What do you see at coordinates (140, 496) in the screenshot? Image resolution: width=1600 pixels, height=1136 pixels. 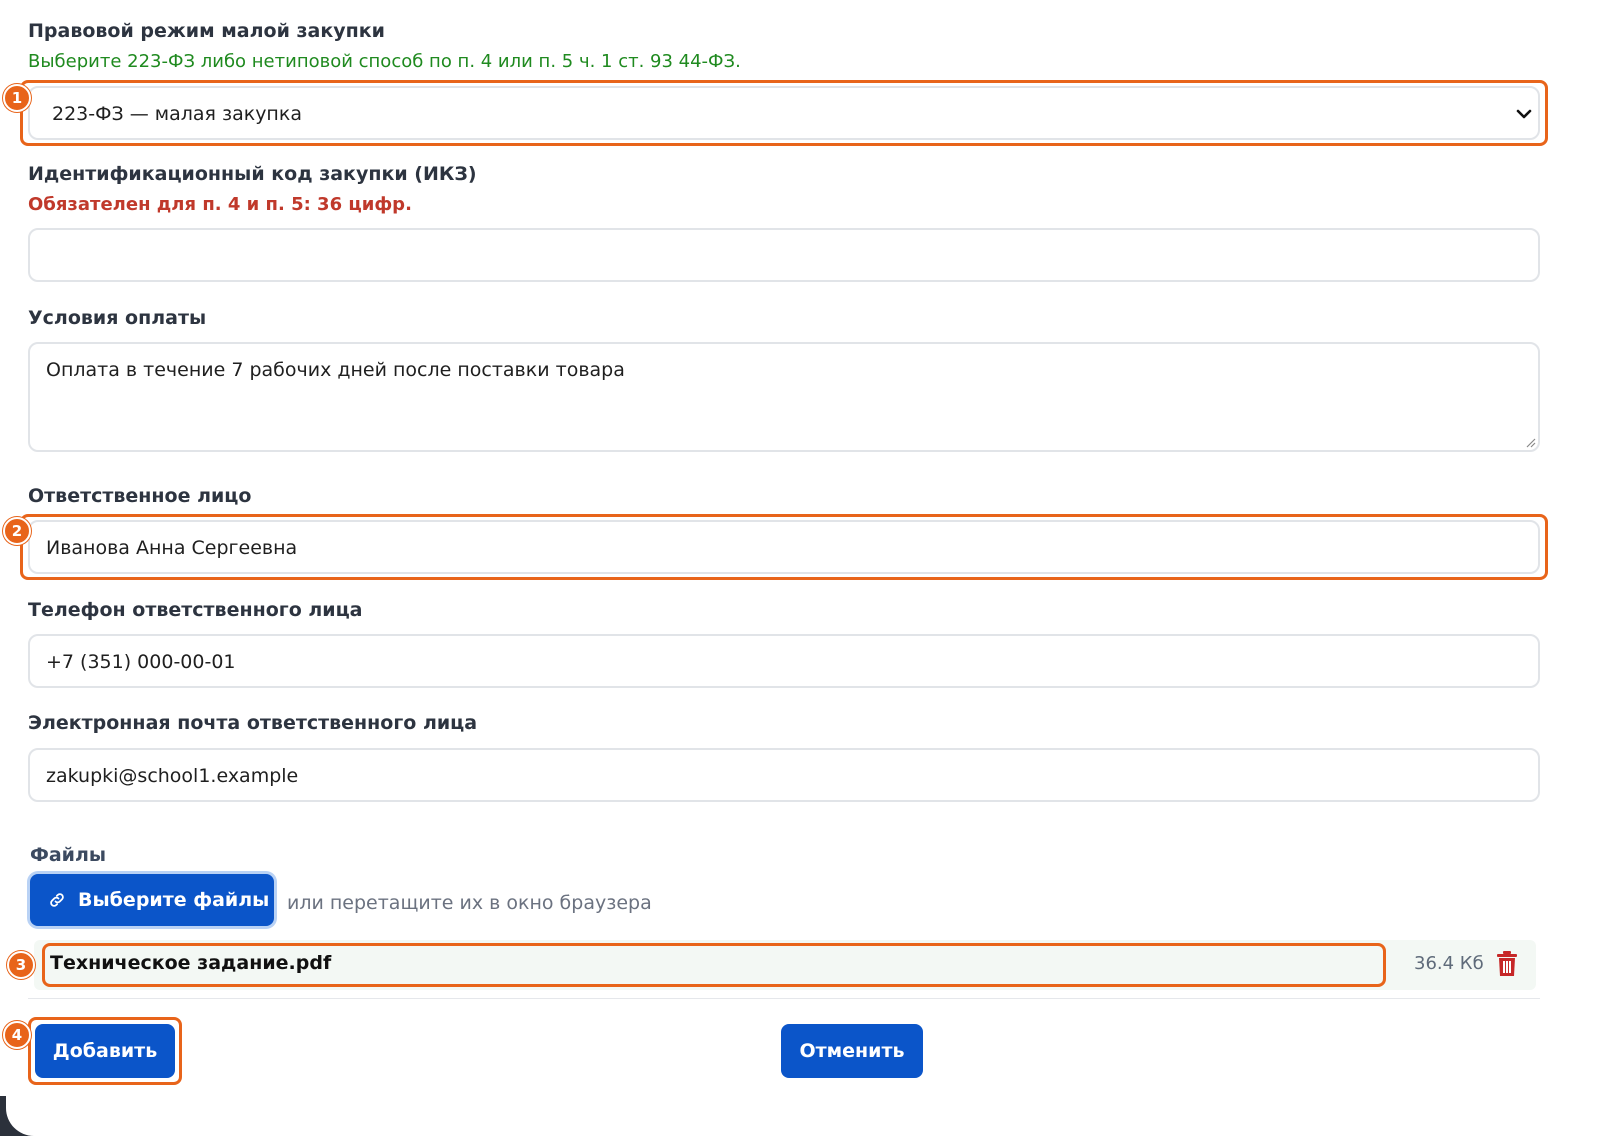 I see `responsible-label: Ответственное лицо` at bounding box center [140, 496].